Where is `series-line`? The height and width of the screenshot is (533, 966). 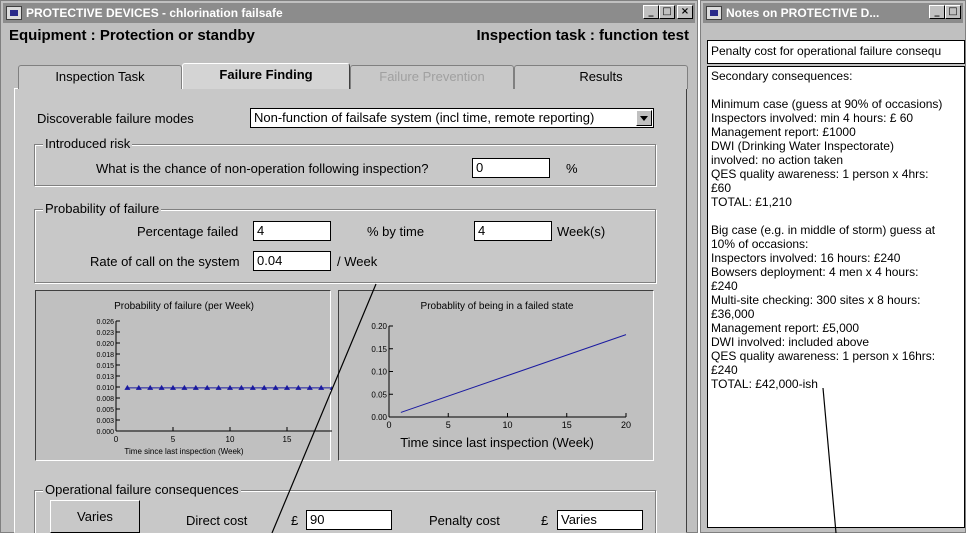
series-line is located at coordinates (513, 373).